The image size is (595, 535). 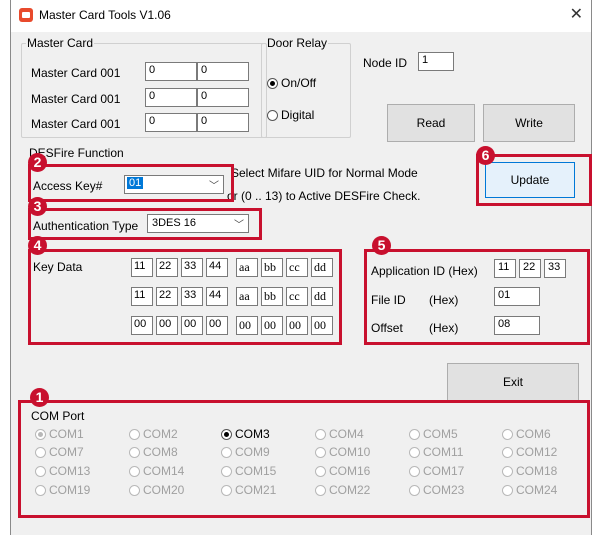 I want to click on node-id-label: Node ID, so click(x=385, y=63).